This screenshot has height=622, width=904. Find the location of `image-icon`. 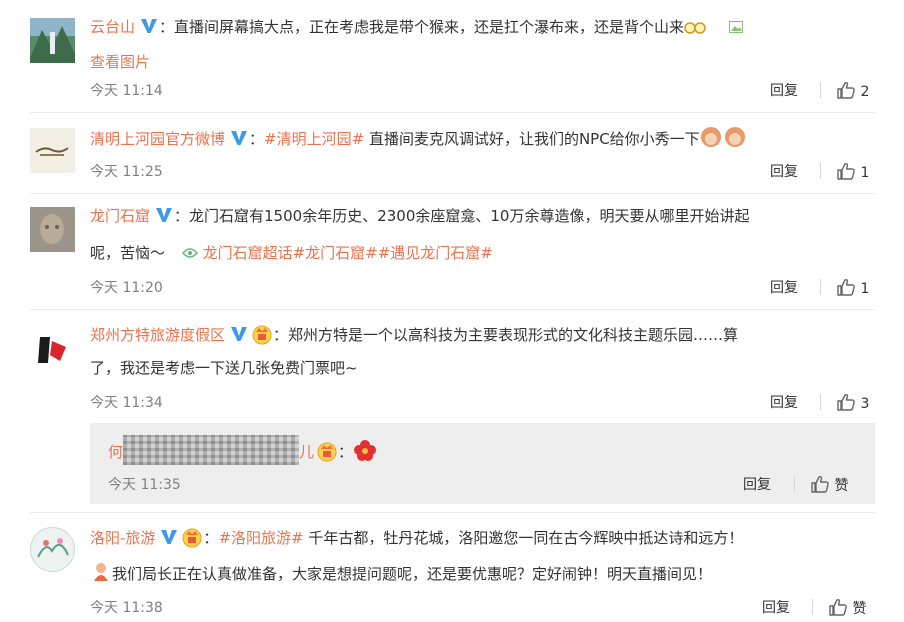

image-icon is located at coordinates (735, 27).